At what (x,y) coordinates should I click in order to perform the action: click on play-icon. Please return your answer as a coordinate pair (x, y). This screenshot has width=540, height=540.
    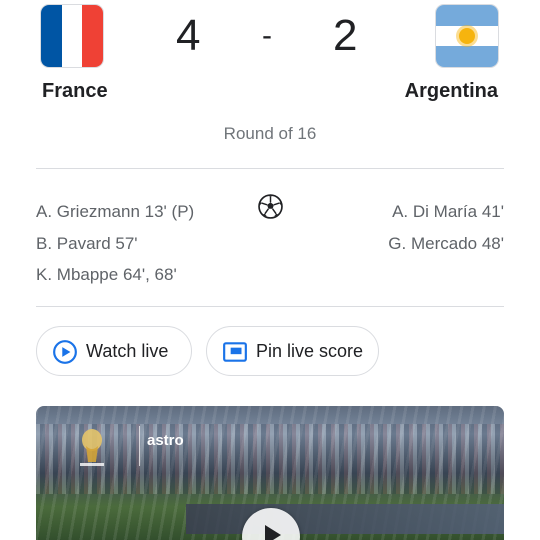
    Looking at the image, I should click on (273, 532).